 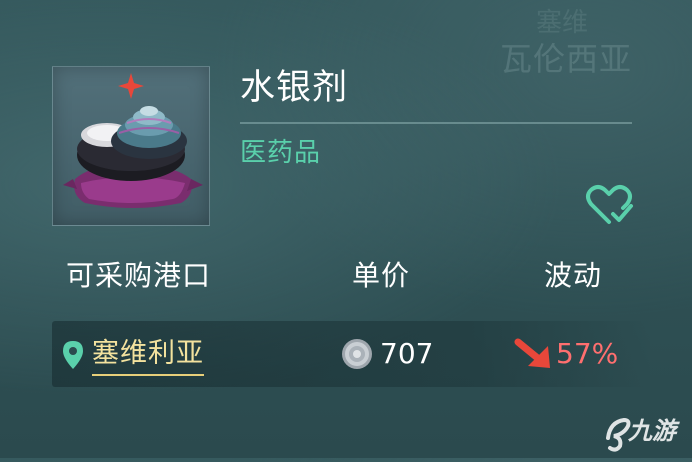 What do you see at coordinates (407, 353) in the screenshot?
I see `unit-price: 707` at bounding box center [407, 353].